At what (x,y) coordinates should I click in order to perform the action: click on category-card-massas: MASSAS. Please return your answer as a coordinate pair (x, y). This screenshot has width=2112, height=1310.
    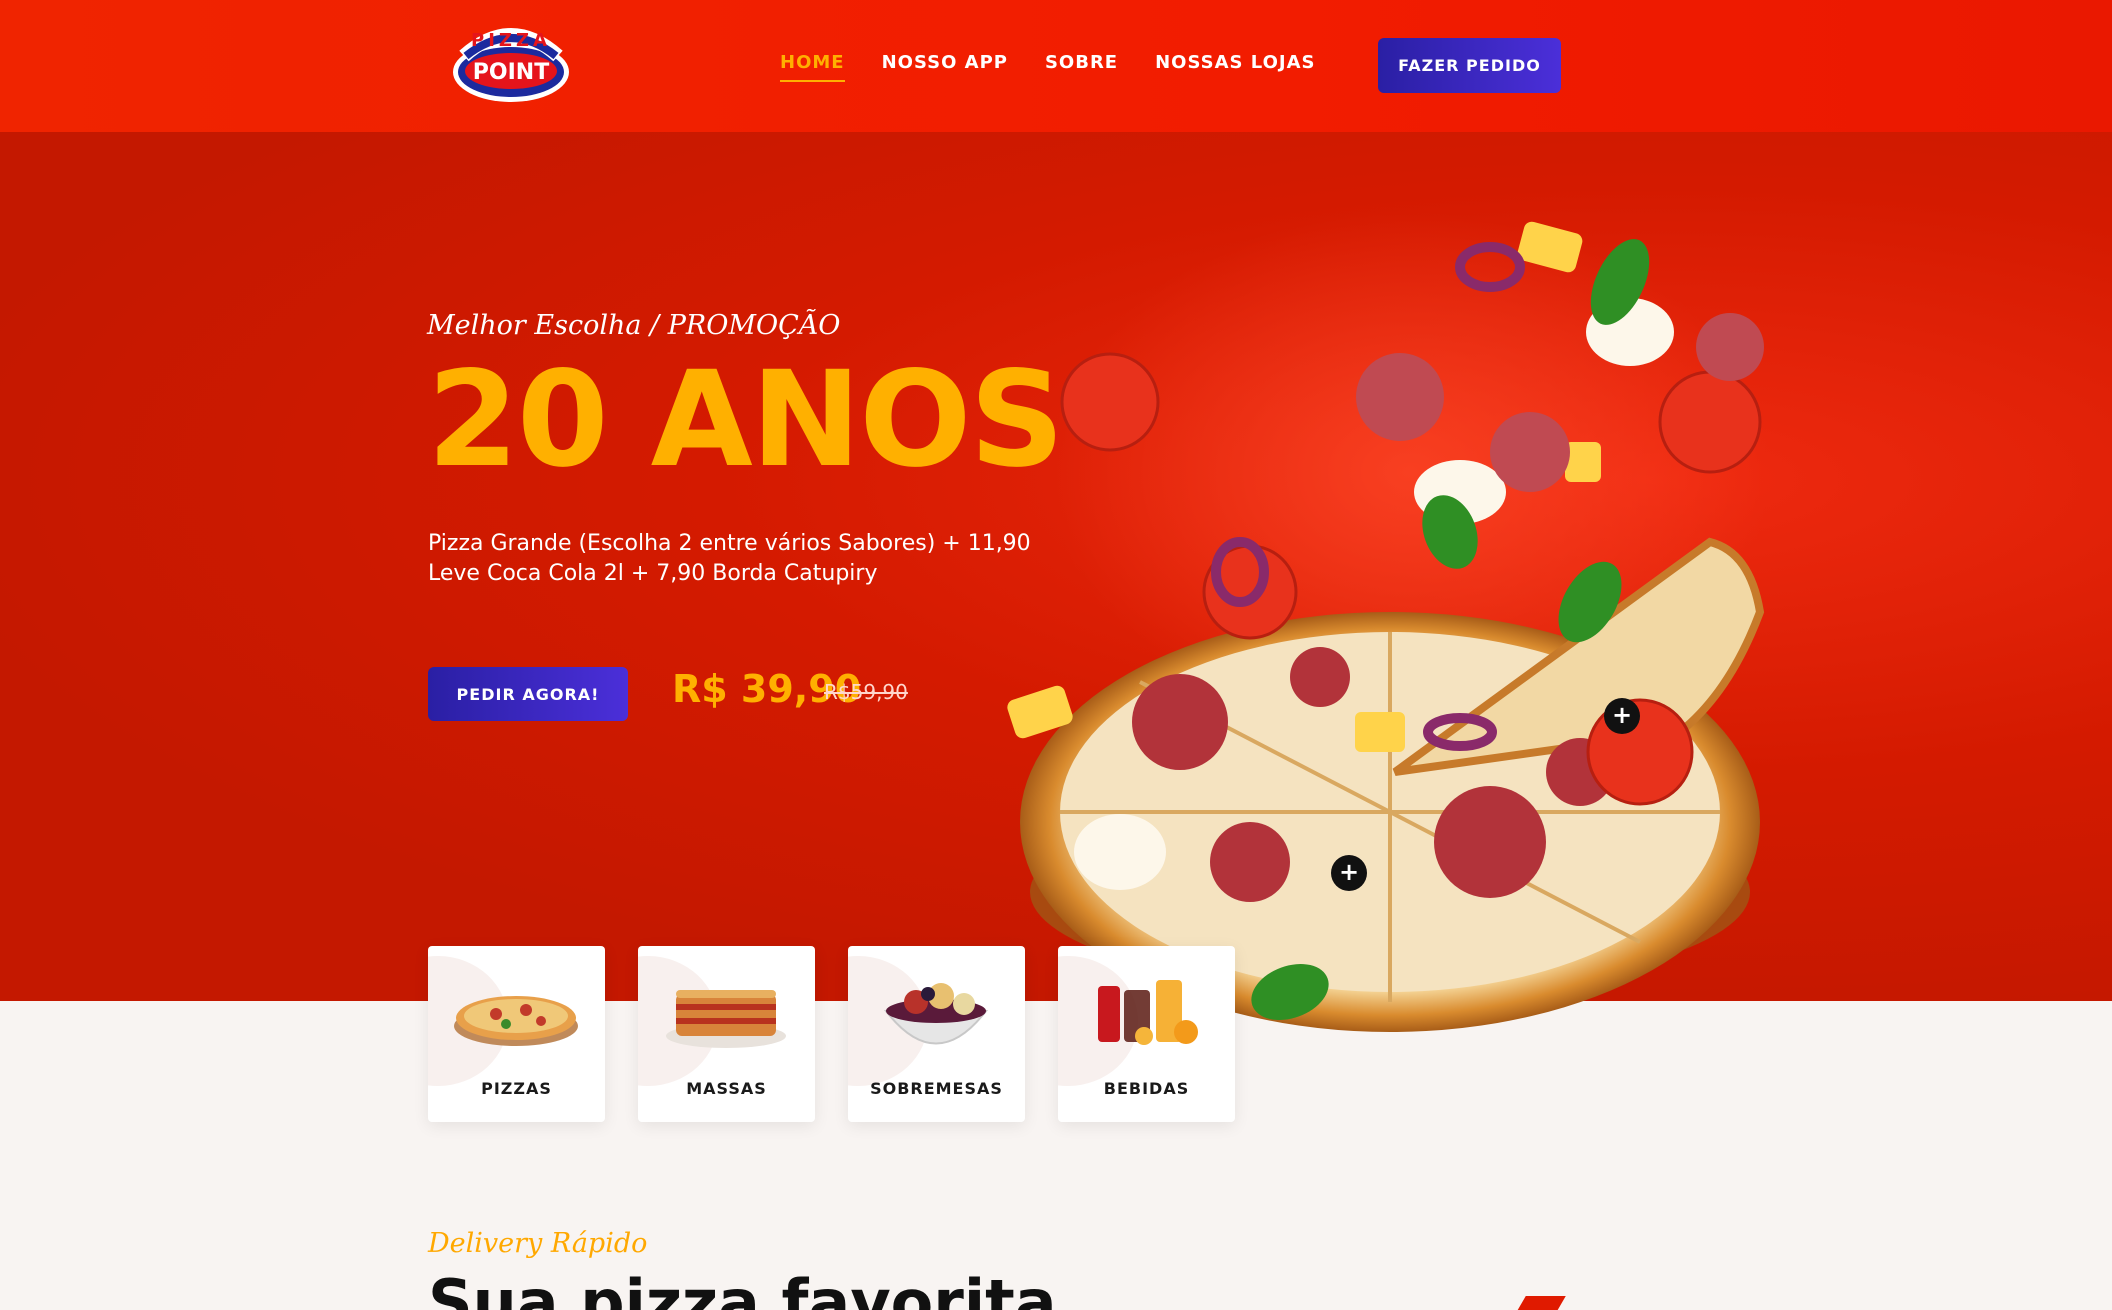
    Looking at the image, I should click on (726, 1034).